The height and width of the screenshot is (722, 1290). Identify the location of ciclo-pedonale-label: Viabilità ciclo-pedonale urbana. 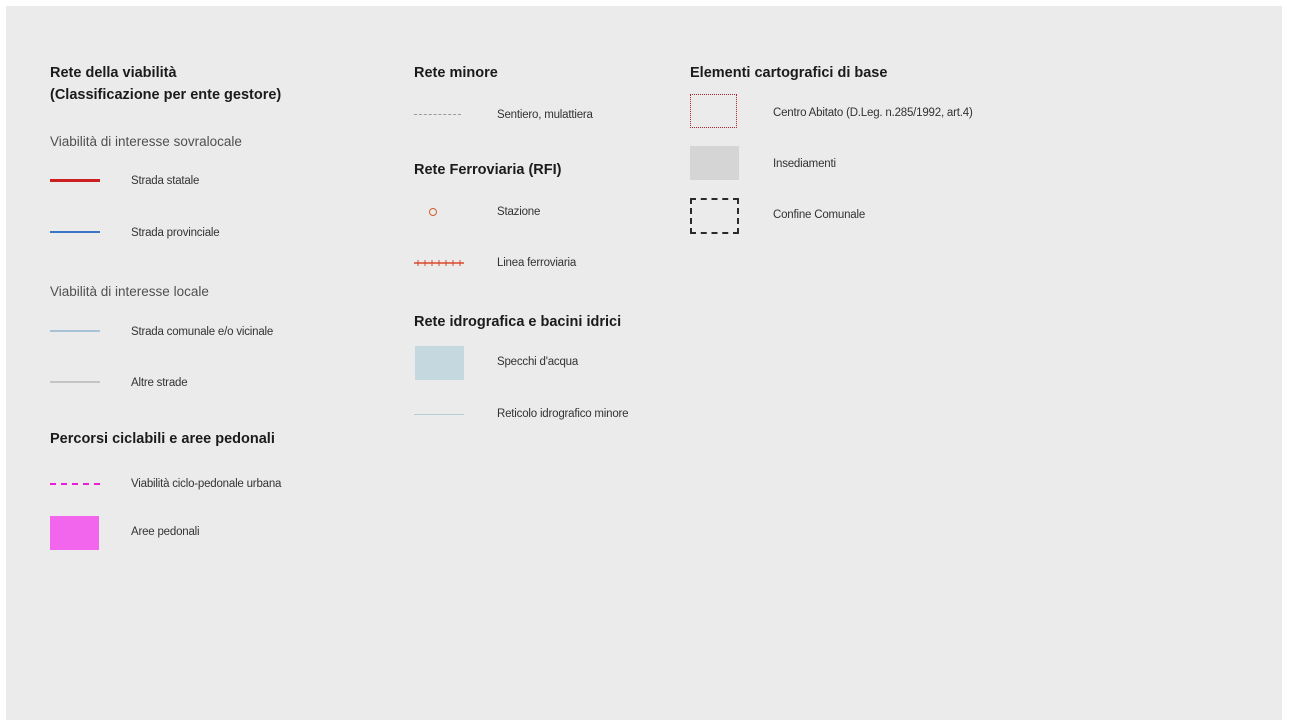
(206, 484).